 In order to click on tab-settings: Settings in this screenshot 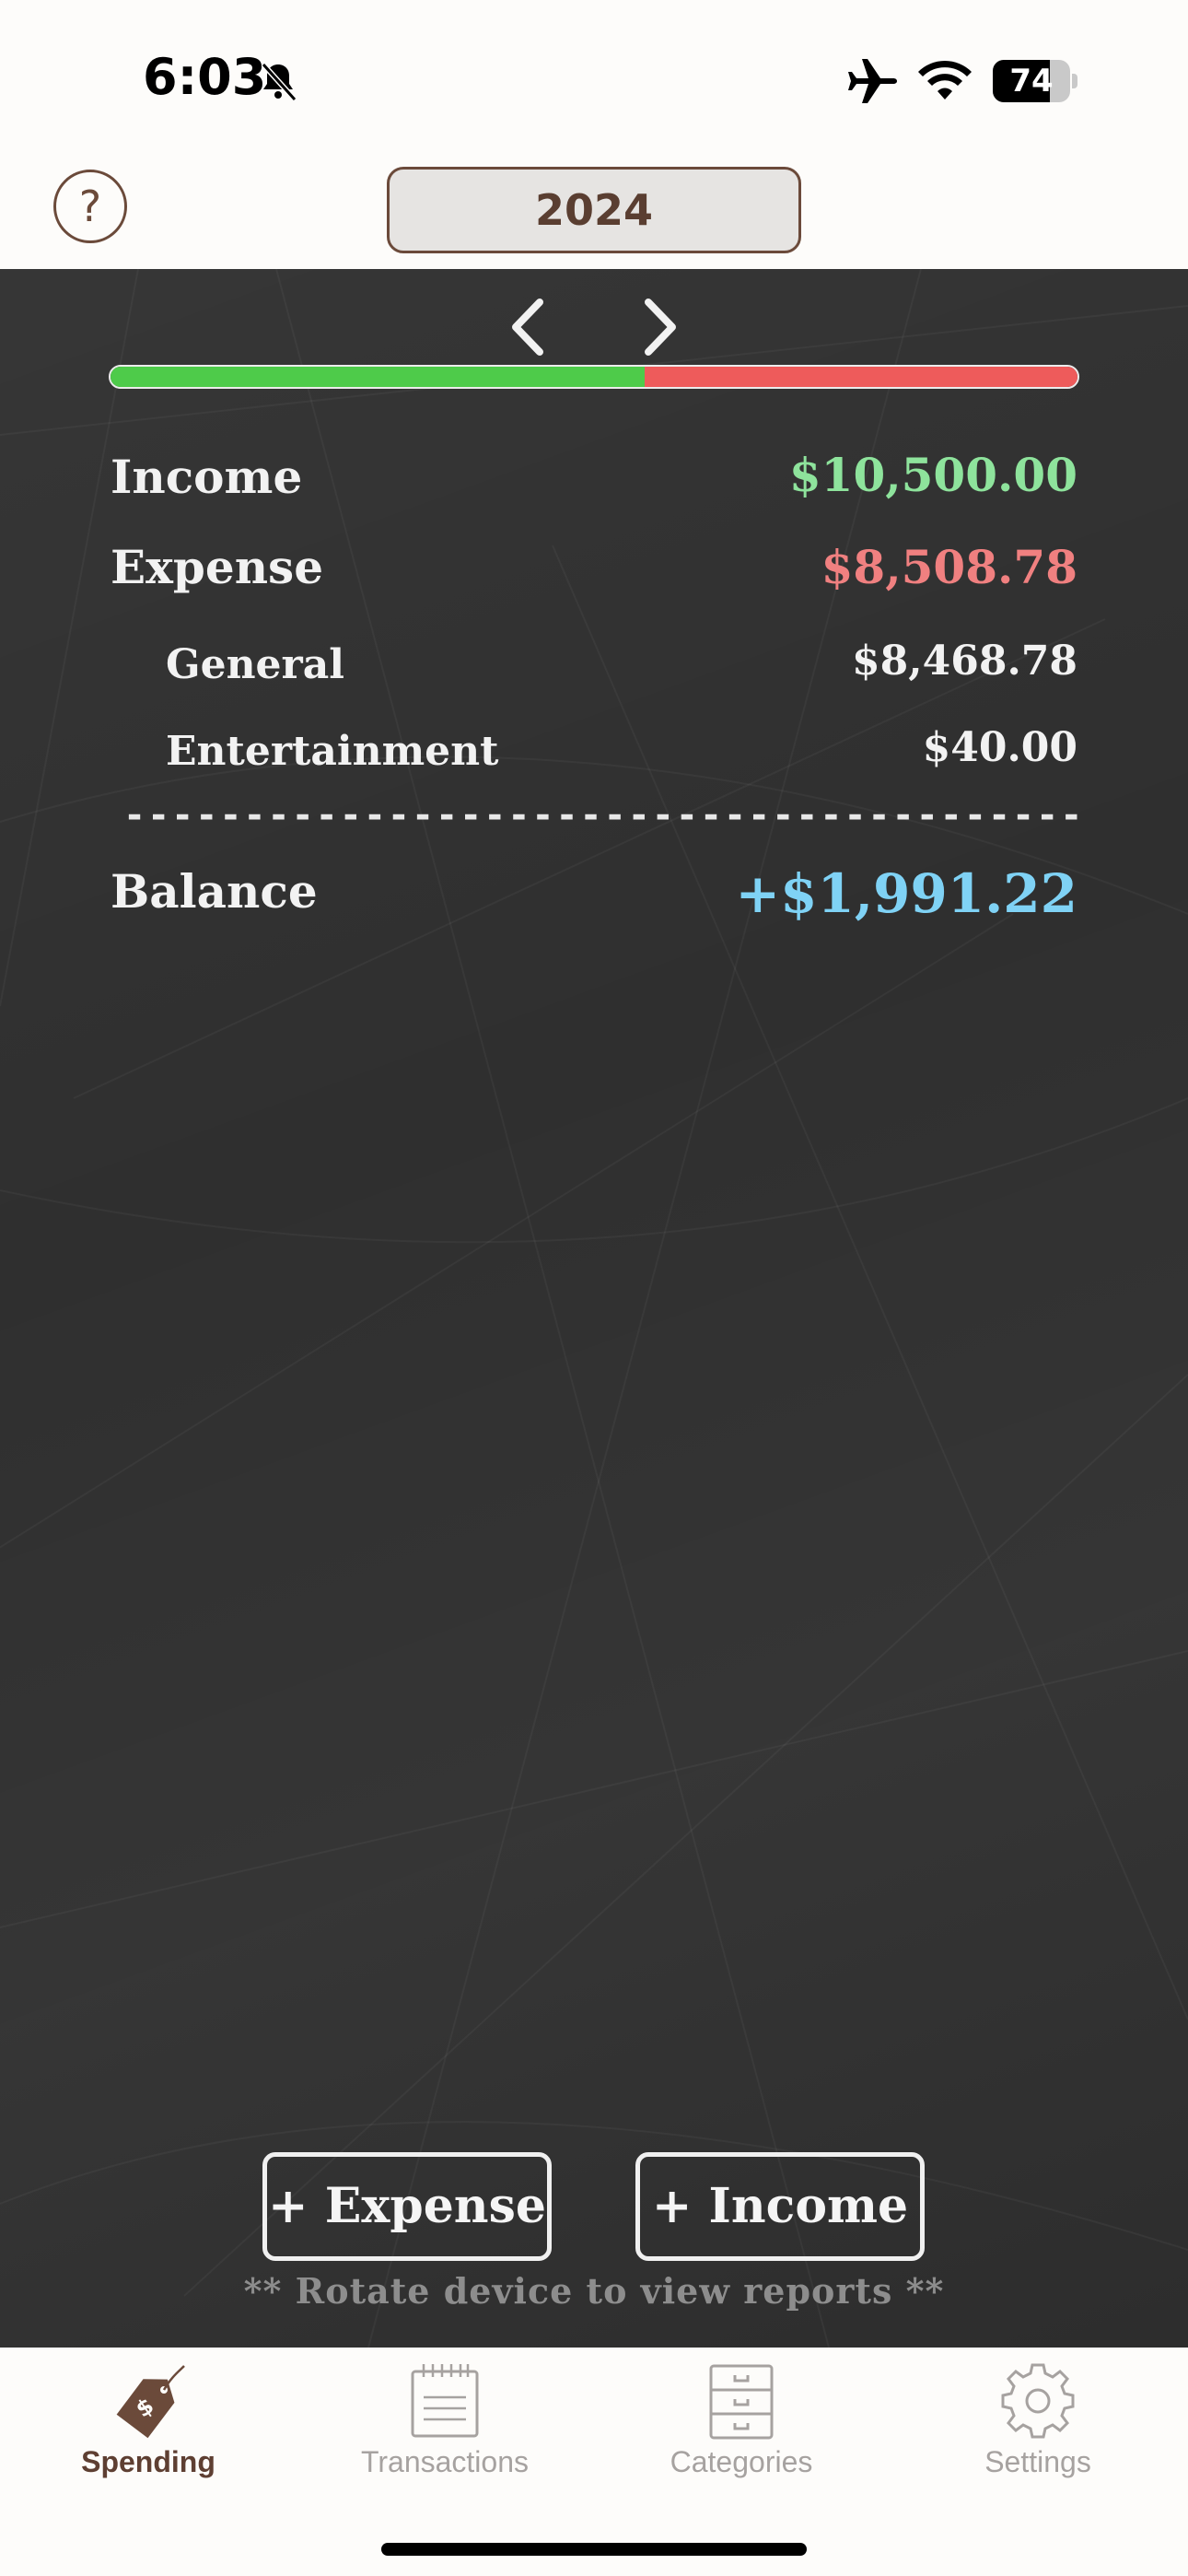, I will do `click(1038, 2421)`.